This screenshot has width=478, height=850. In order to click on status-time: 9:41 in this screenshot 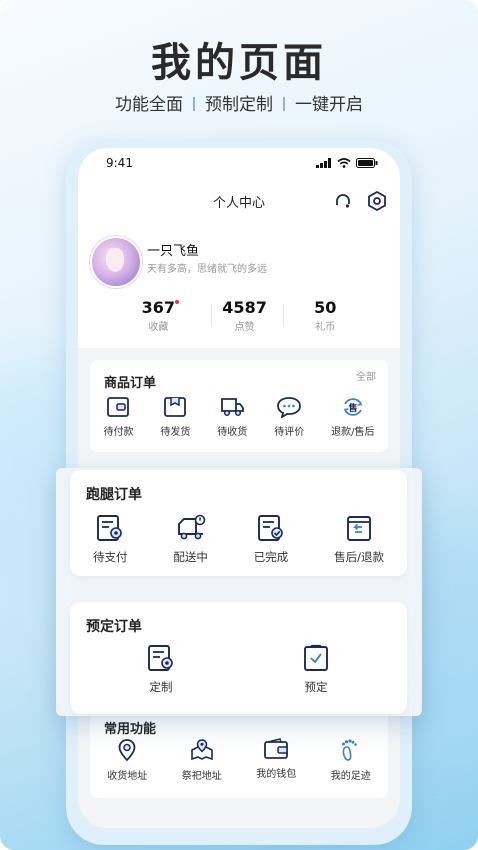, I will do `click(119, 163)`.